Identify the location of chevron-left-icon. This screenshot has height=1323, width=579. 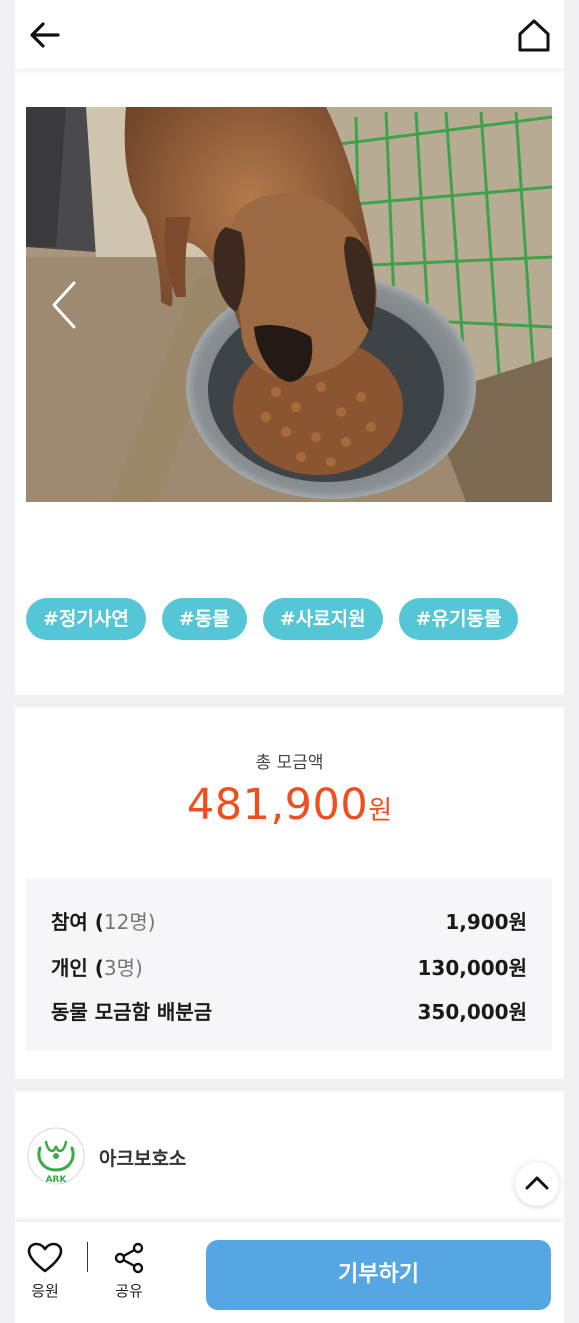
(64, 305).